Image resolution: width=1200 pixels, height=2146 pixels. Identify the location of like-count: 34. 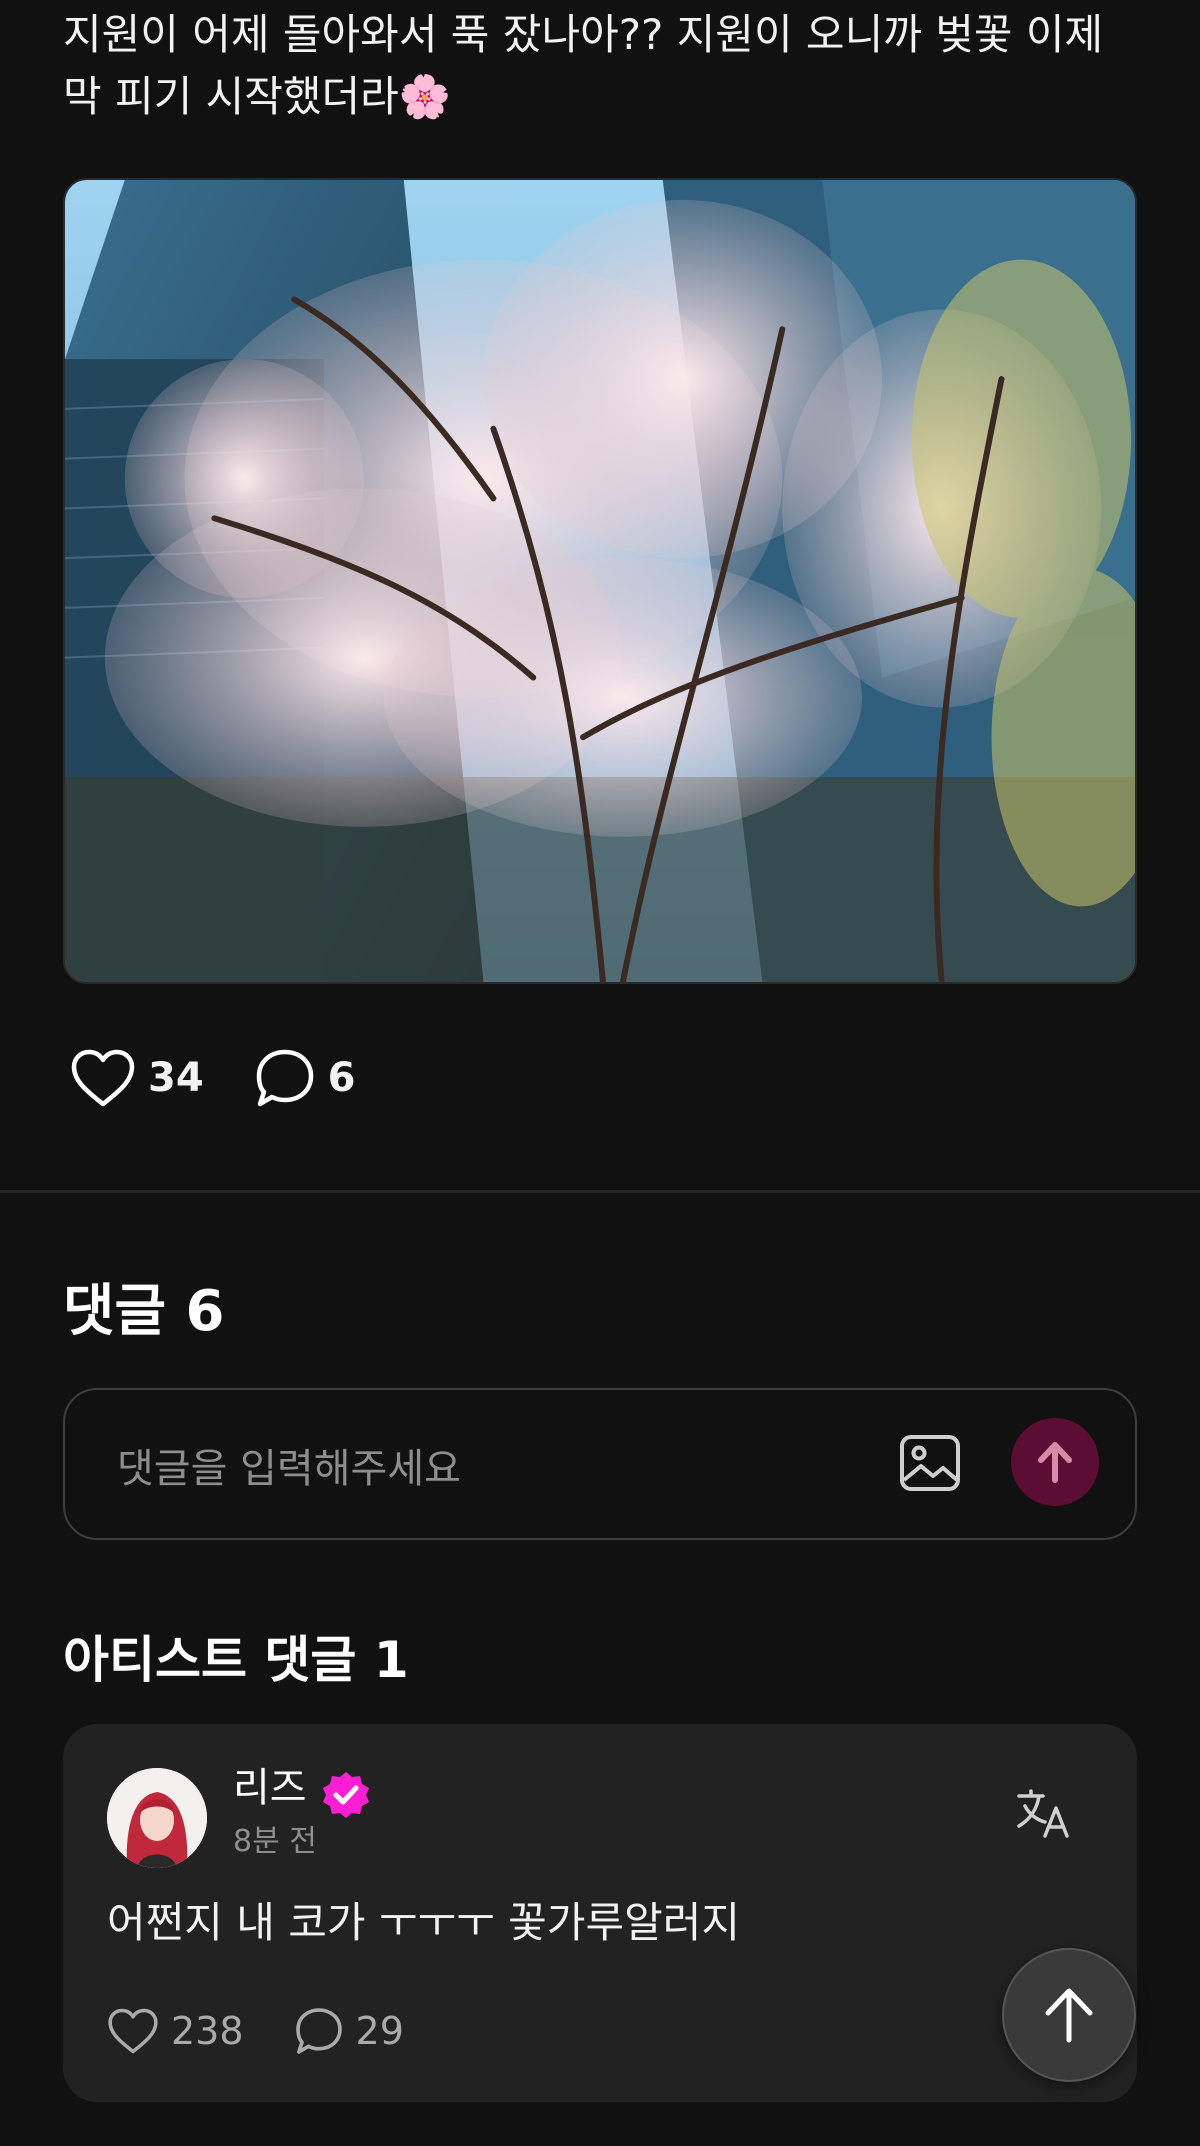
(176, 1078).